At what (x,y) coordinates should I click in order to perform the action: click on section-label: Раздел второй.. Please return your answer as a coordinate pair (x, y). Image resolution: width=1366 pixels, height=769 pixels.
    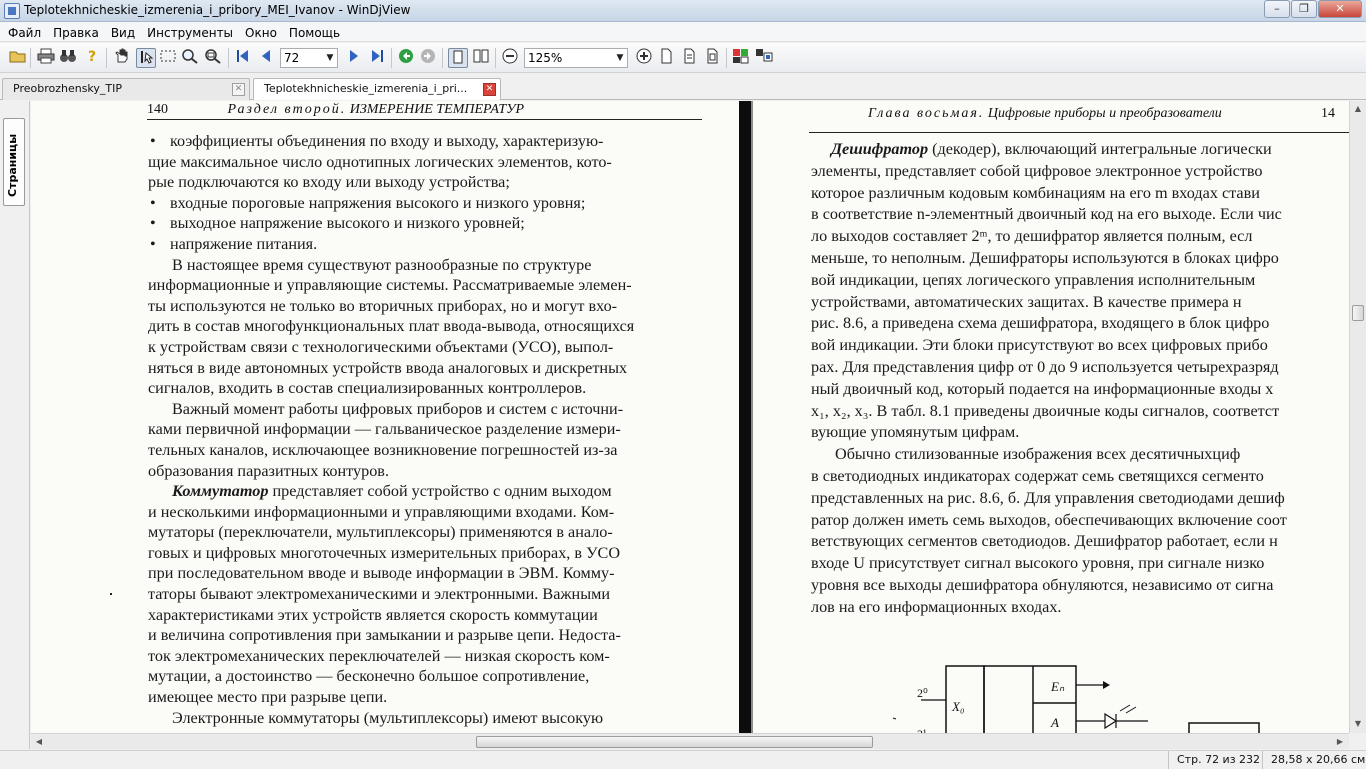
    Looking at the image, I should click on (287, 109).